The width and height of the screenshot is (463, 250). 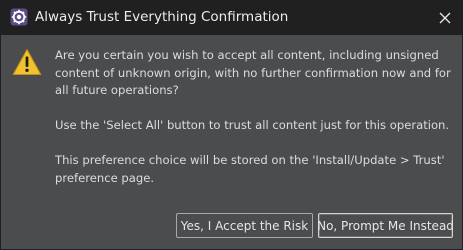 I want to click on close-icon, so click(x=445, y=18).